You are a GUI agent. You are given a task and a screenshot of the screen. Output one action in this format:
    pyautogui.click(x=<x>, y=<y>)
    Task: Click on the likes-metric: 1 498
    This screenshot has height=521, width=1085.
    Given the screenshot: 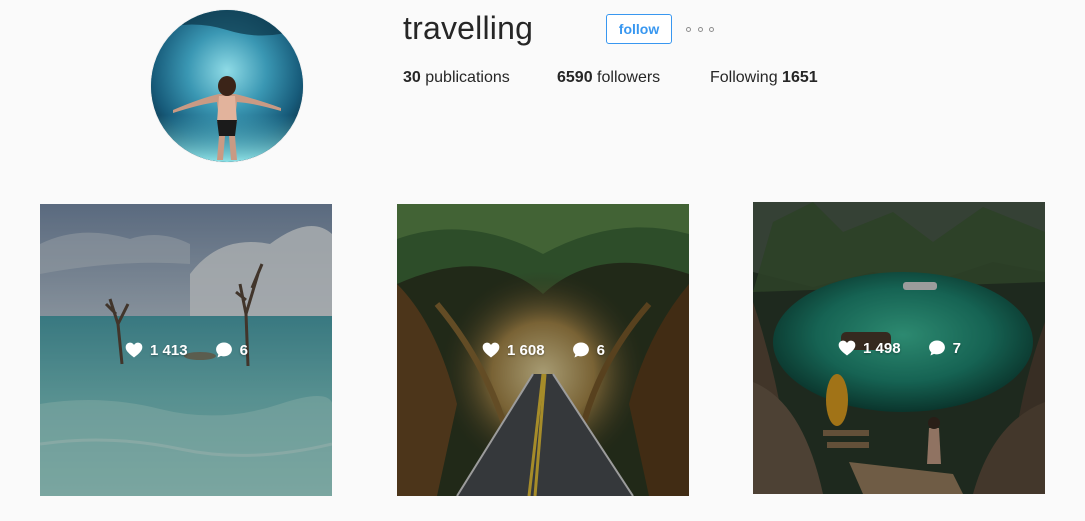 What is the action you would take?
    pyautogui.click(x=869, y=348)
    